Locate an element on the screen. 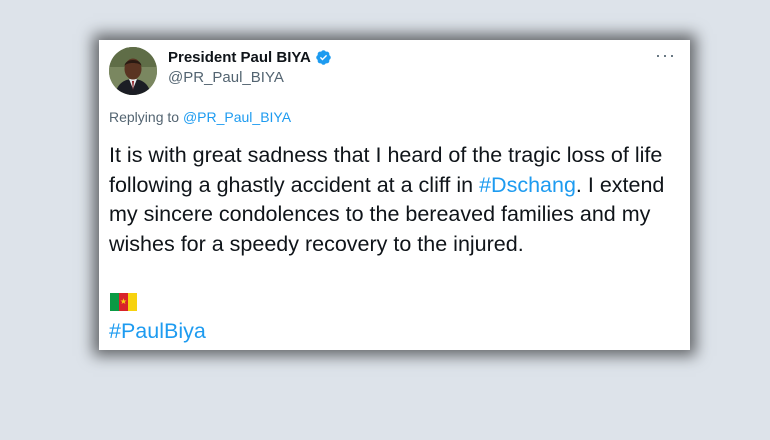 Image resolution: width=770 pixels, height=440 pixels. cameroon-flag-icon: ★ is located at coordinates (123, 302).